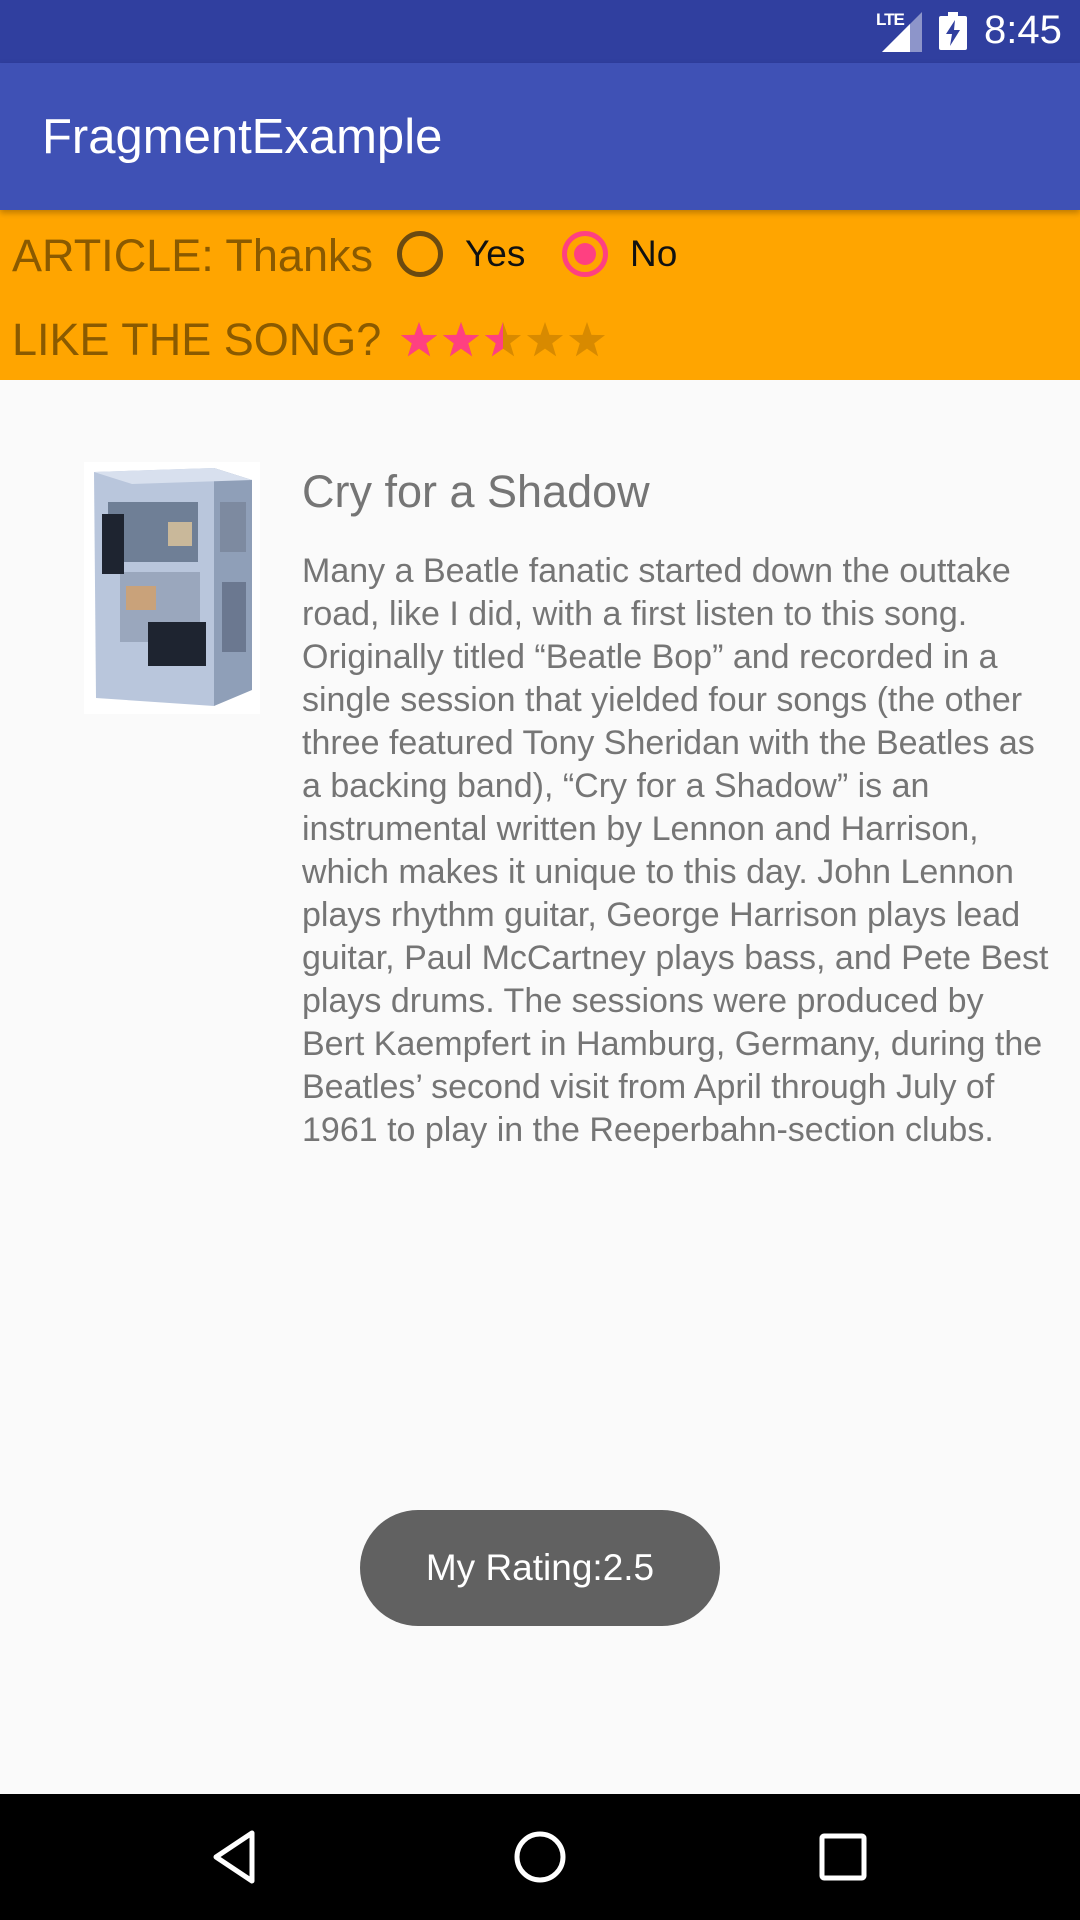  What do you see at coordinates (197, 339) in the screenshot?
I see `like-the-song-label: LIKE THE SONG?` at bounding box center [197, 339].